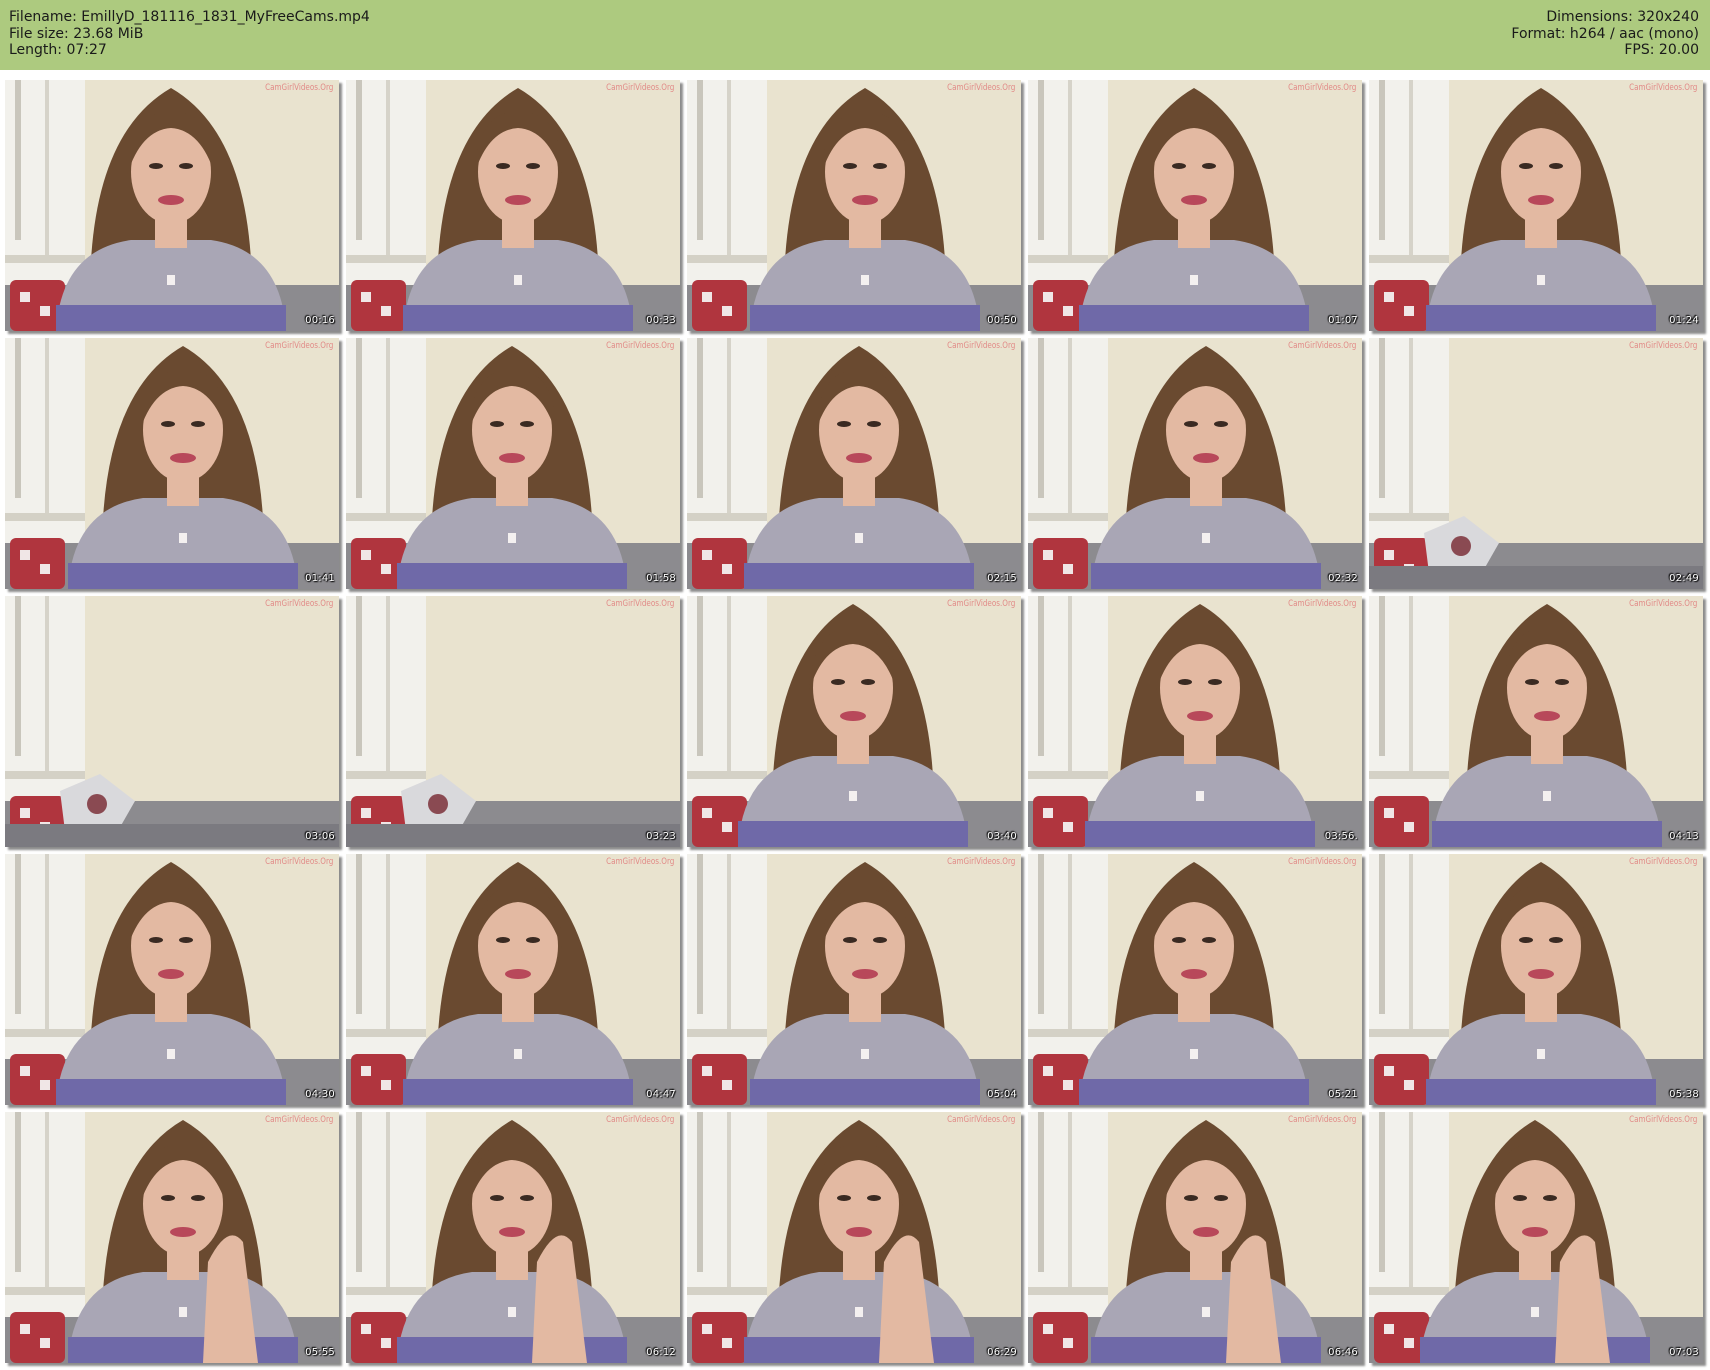 The height and width of the screenshot is (1370, 1710). I want to click on video-thumbnail: CamGirlVideos.Org 04:47, so click(513, 979).